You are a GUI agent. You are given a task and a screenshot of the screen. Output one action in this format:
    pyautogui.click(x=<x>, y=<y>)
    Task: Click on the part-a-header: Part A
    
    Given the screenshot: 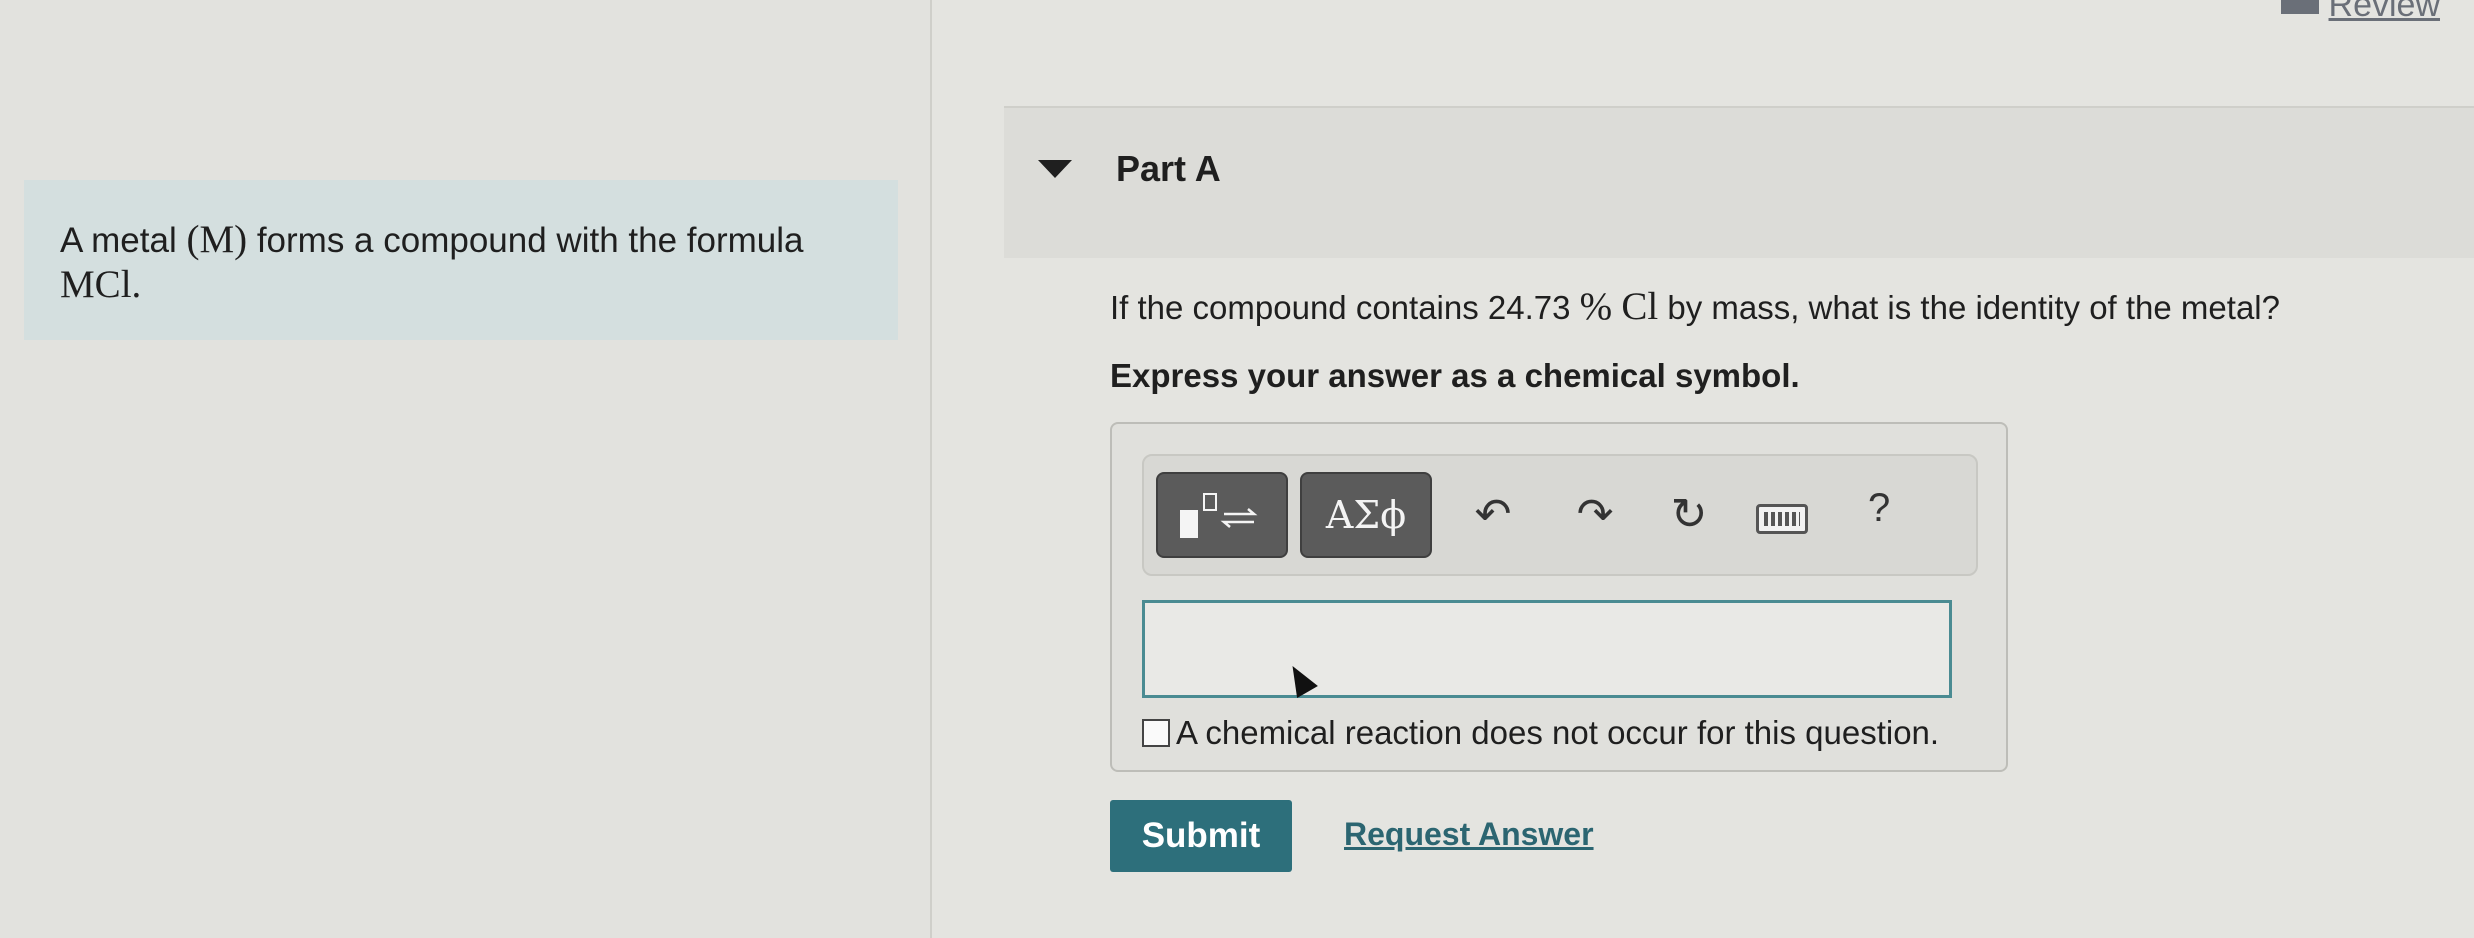 What is the action you would take?
    pyautogui.click(x=1739, y=182)
    